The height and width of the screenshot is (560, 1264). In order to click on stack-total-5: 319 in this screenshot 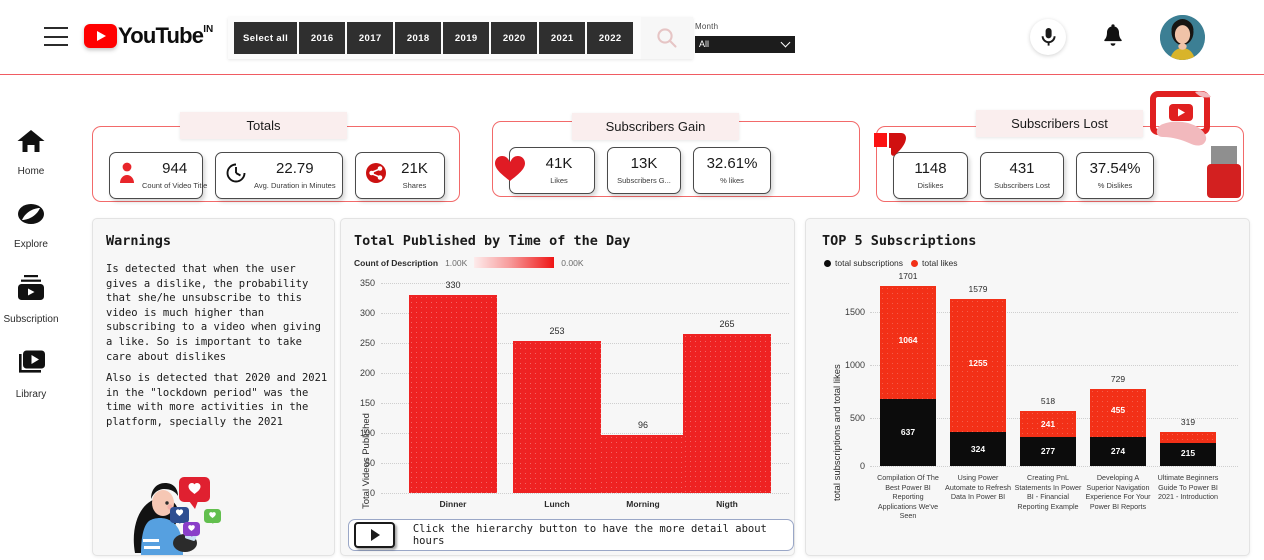, I will do `click(1188, 422)`.